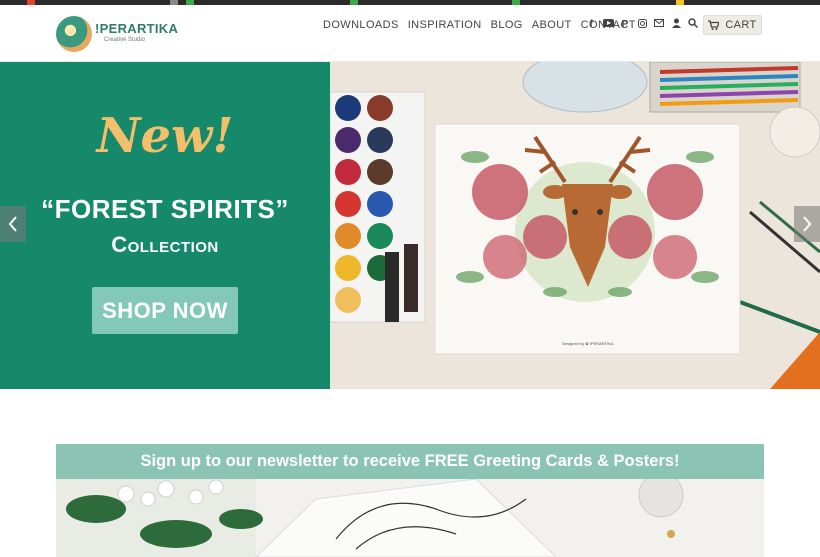  I want to click on chevron-right-icon, so click(807, 224).